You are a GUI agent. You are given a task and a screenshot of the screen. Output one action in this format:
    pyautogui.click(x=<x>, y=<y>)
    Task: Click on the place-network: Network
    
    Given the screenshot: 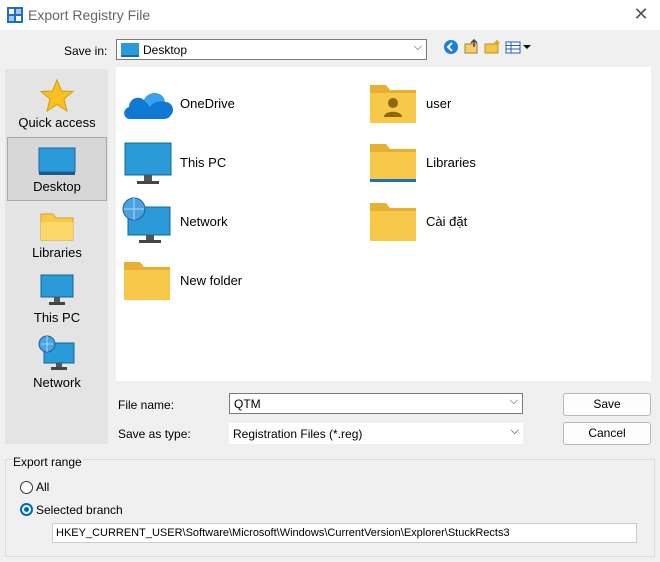 What is the action you would take?
    pyautogui.click(x=57, y=364)
    